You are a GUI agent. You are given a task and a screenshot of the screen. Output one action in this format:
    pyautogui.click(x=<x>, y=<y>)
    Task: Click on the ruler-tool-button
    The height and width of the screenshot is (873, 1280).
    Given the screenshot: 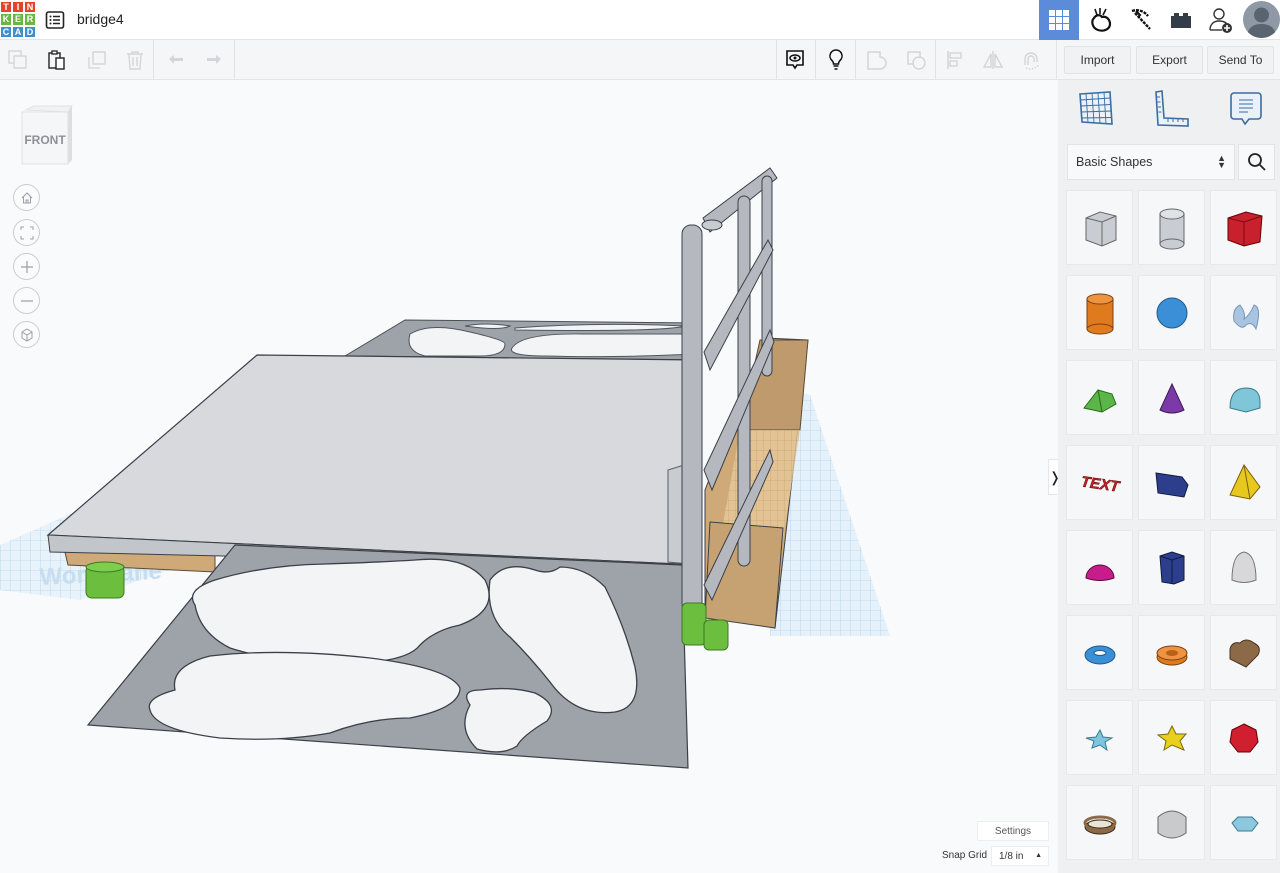 What is the action you would take?
    pyautogui.click(x=1172, y=108)
    